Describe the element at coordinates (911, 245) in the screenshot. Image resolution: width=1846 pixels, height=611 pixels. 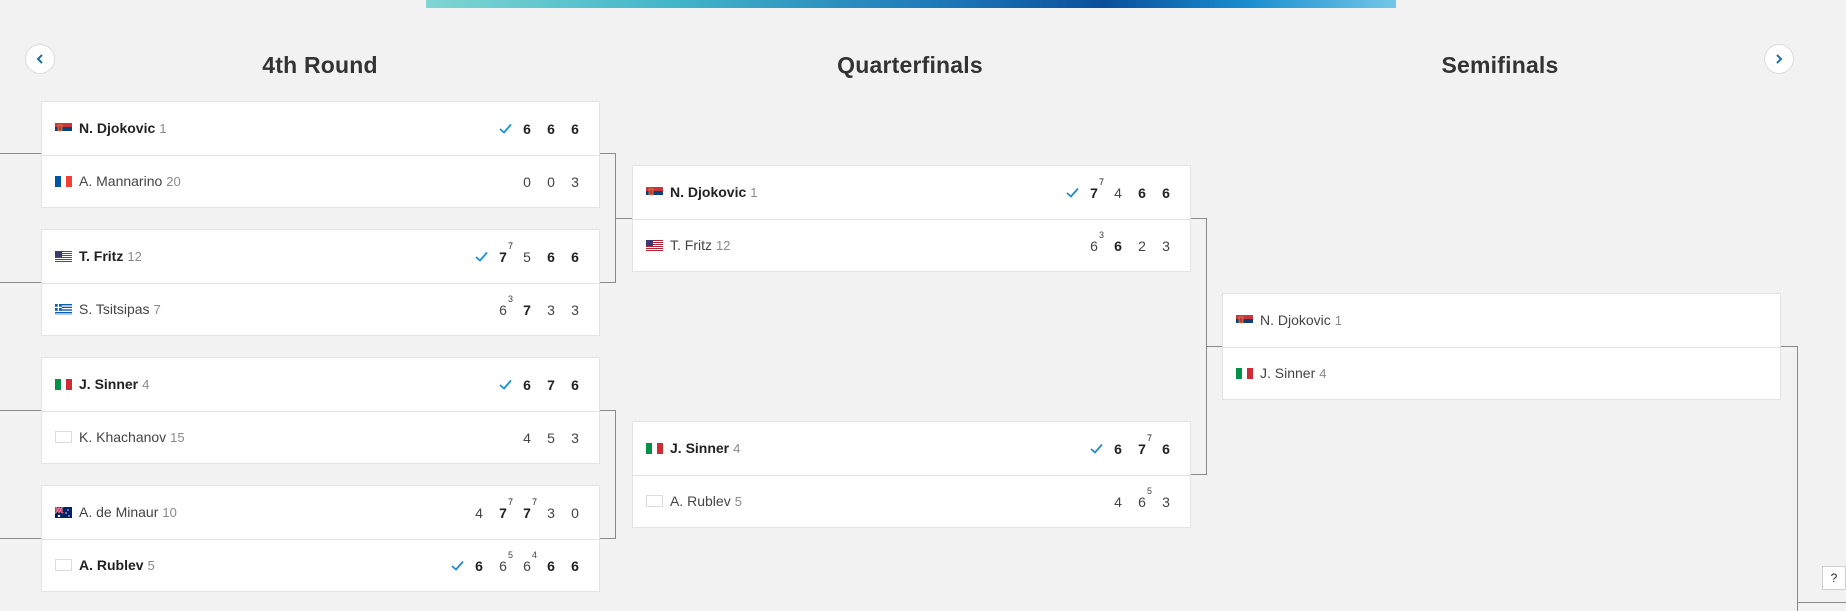
I see `player-row: T. Fritz 12 6 3 6 2 3` at that location.